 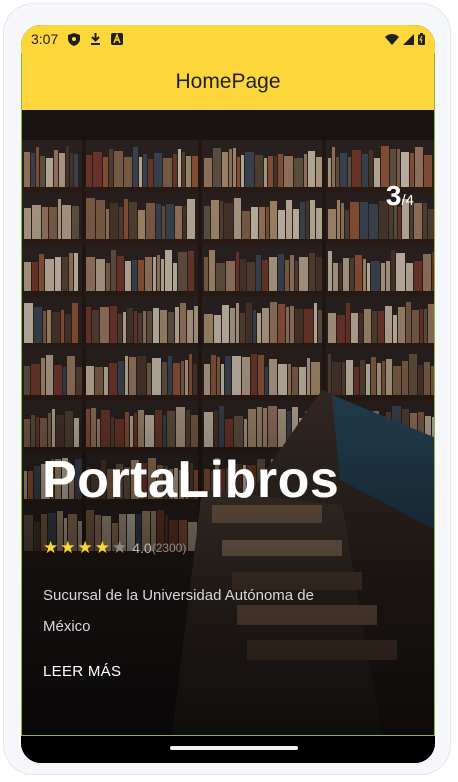 What do you see at coordinates (117, 39) in the screenshot?
I see `a-badge-icon` at bounding box center [117, 39].